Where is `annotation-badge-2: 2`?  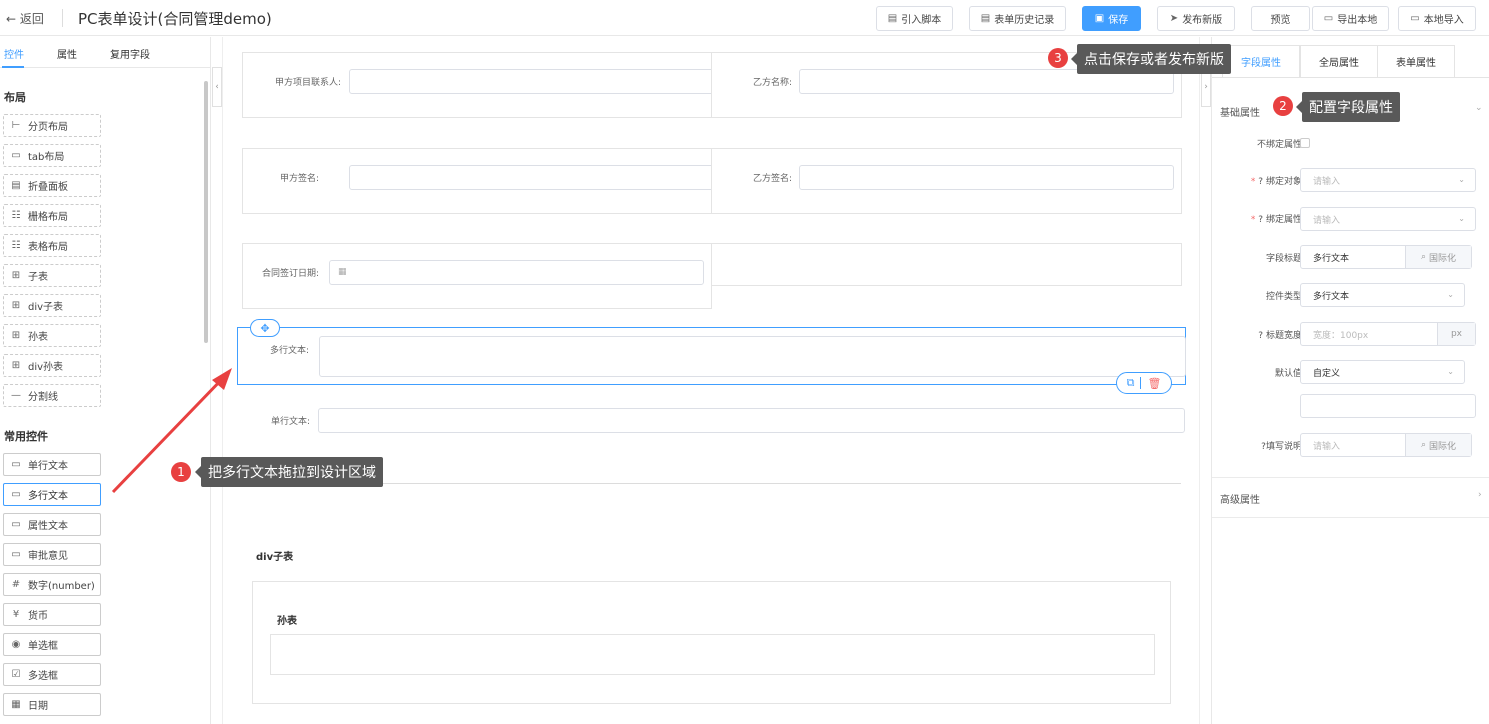 annotation-badge-2: 2 is located at coordinates (1283, 106).